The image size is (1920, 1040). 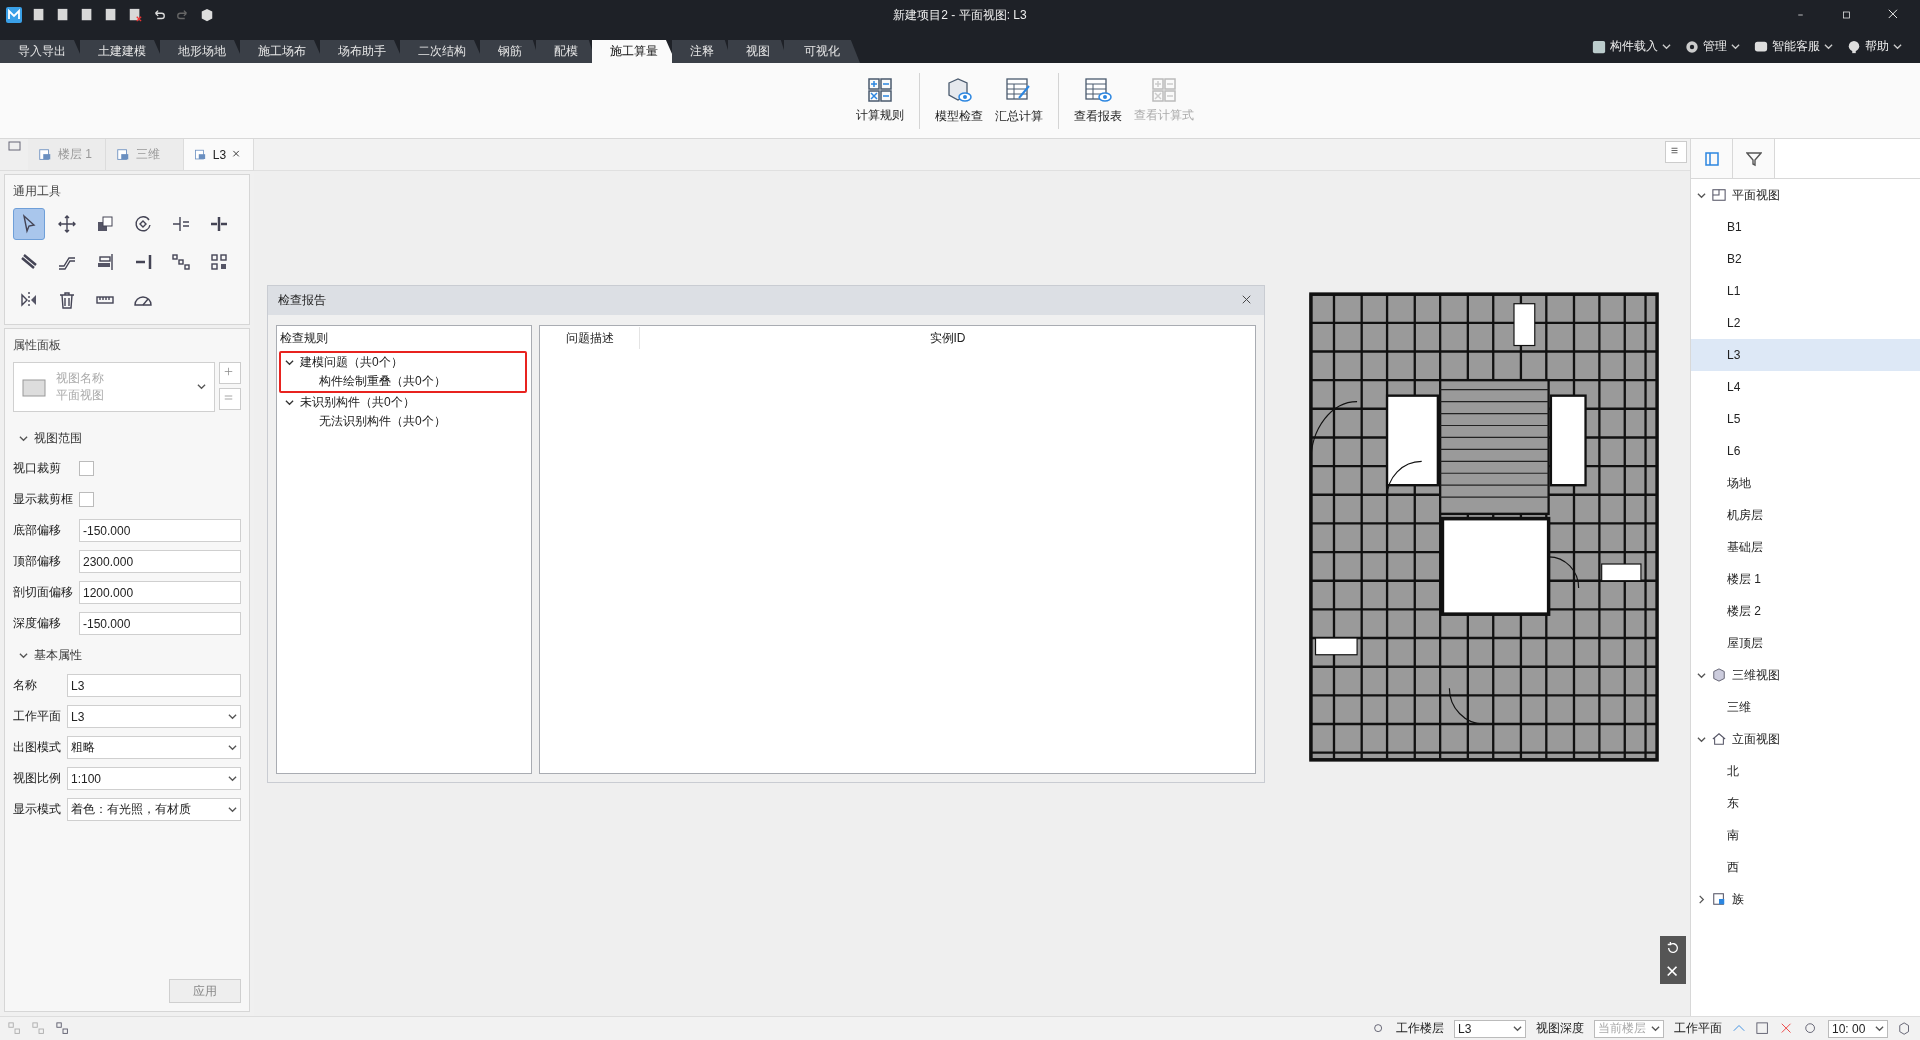 I want to click on file-new-icon, so click(x=39, y=15).